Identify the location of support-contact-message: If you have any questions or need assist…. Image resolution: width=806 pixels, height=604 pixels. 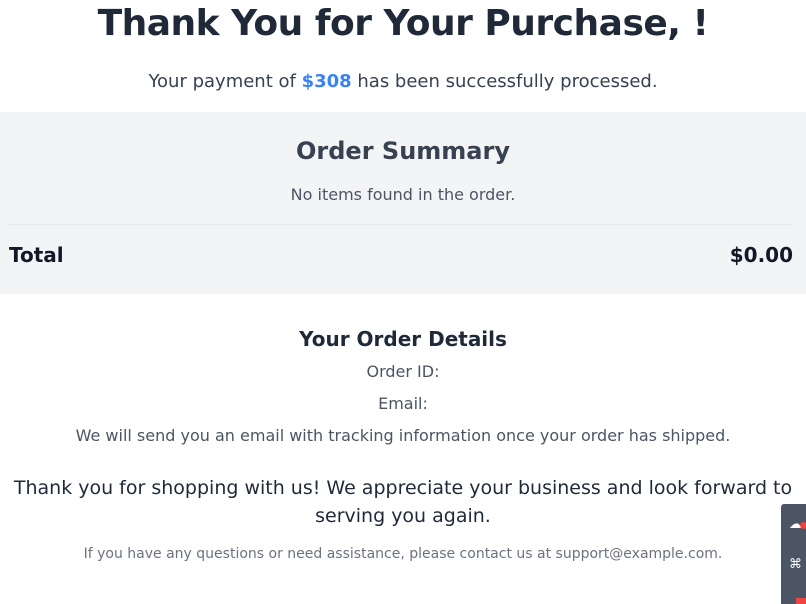
(403, 554).